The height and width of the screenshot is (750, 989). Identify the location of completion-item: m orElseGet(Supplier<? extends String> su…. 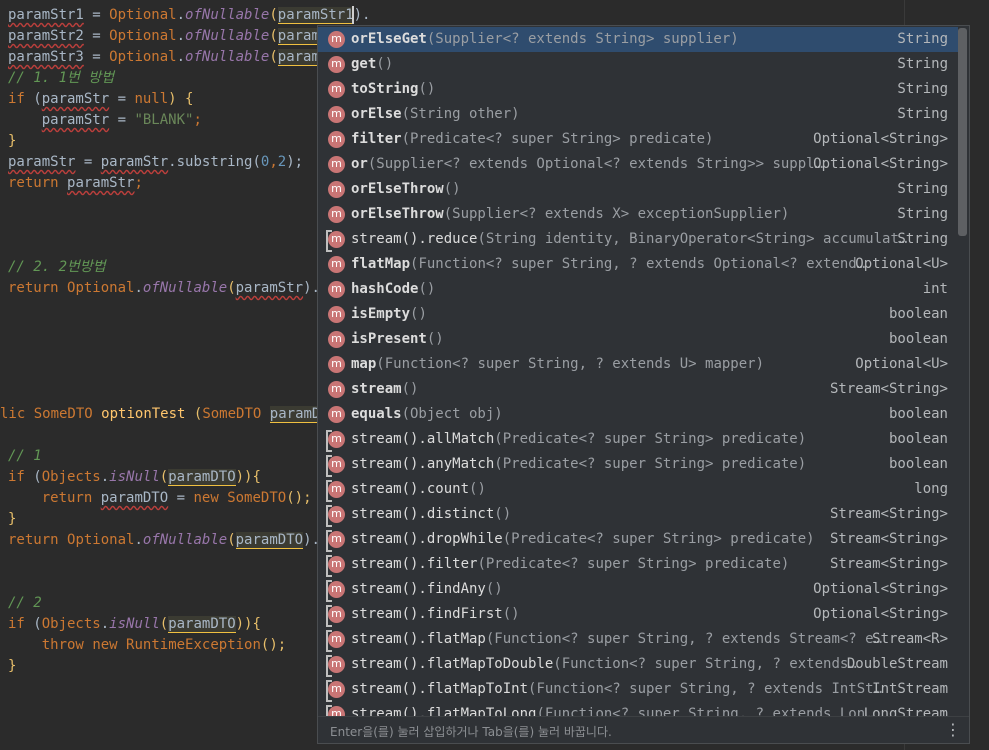
(638, 39).